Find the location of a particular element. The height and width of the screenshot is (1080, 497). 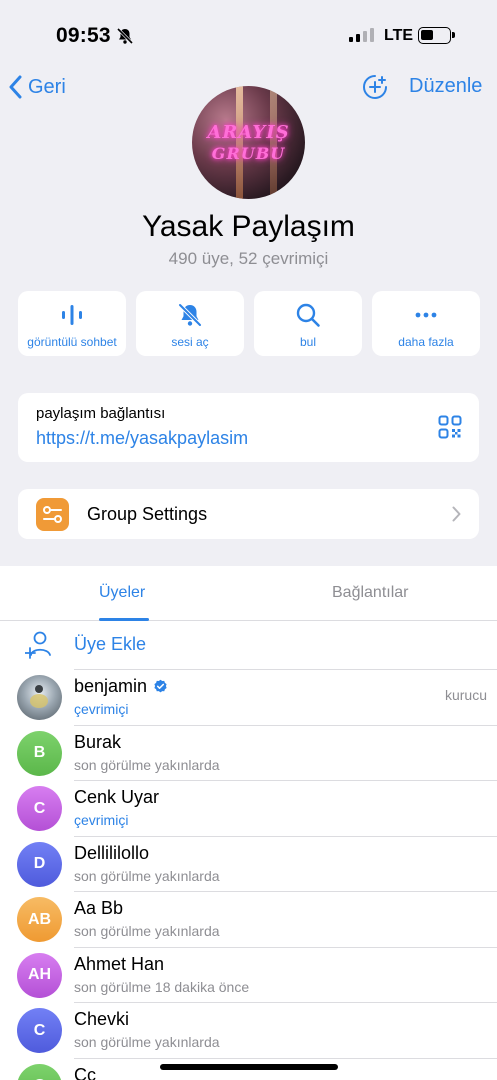

member-row: AH Ahmet Han son görülme 18 dakika önce is located at coordinates (248, 974).